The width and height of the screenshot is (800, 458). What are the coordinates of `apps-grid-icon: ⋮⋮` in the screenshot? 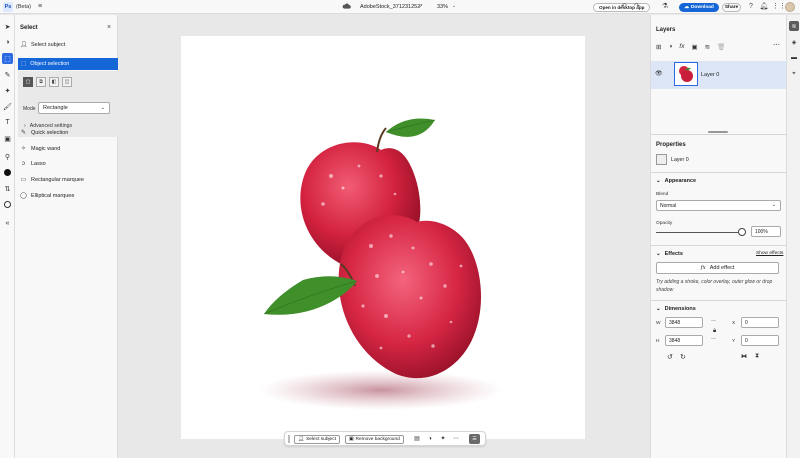 It's located at (779, 7).